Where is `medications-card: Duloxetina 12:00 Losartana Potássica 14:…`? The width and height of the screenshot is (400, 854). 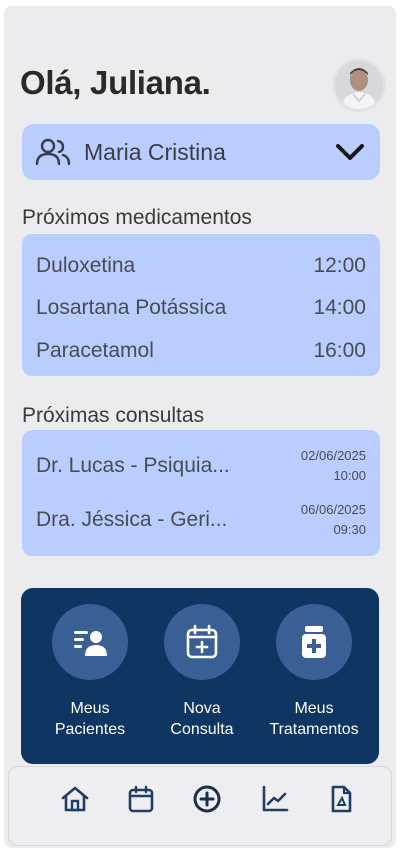 medications-card: Duloxetina 12:00 Losartana Potássica 14:… is located at coordinates (201, 305).